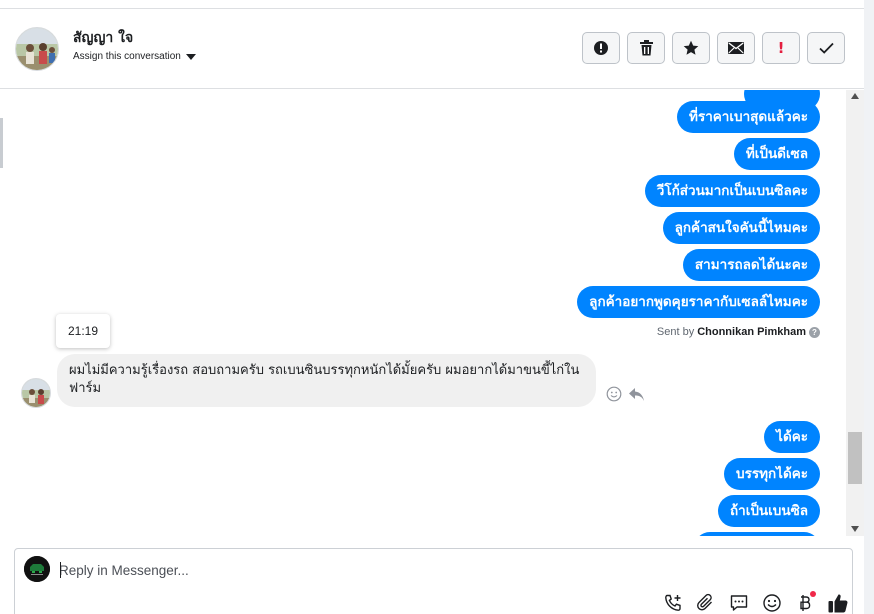 This screenshot has height=614, width=874. I want to click on attach-button, so click(706, 602).